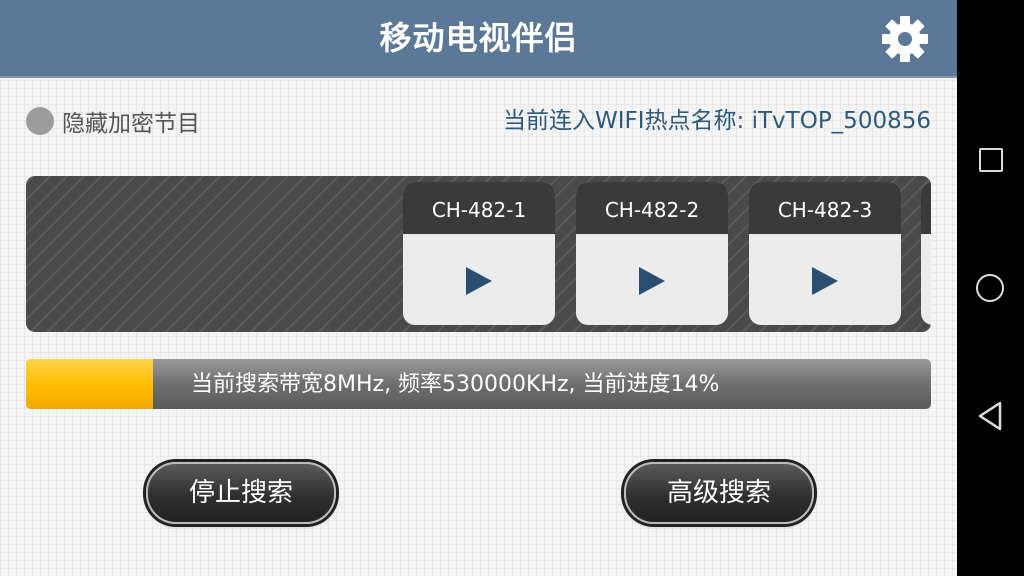 Image resolution: width=1024 pixels, height=576 pixels. I want to click on gear-icon, so click(905, 39).